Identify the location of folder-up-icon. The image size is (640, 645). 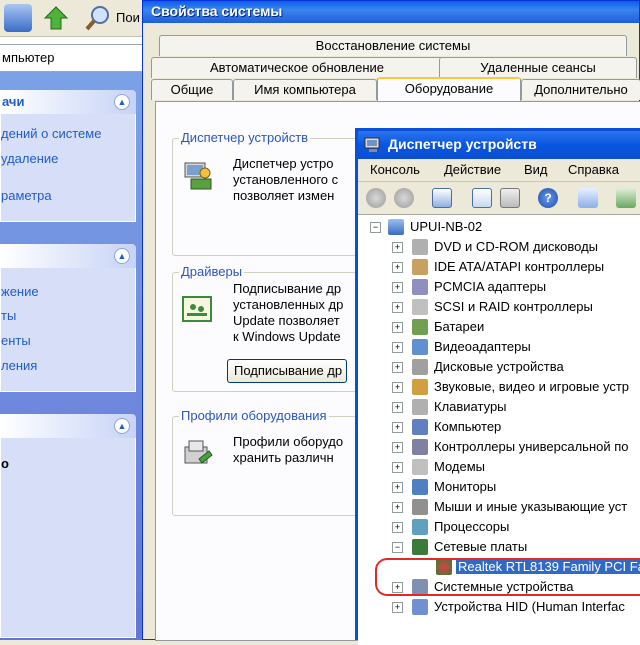
(18, 18).